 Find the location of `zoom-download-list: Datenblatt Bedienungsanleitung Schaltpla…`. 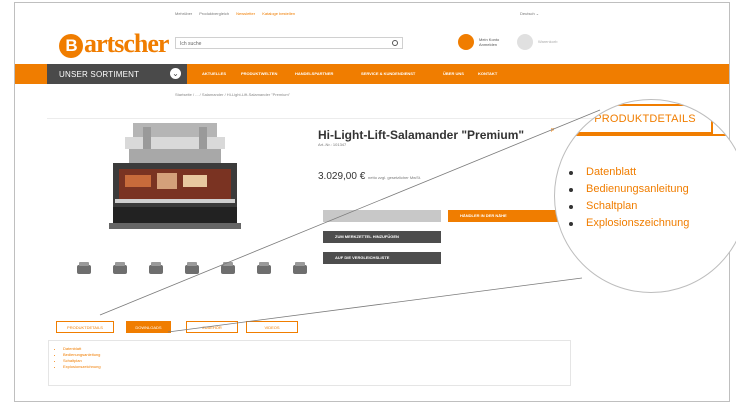

zoom-download-list: Datenblatt Bedienungsanleitung Schaltpla… is located at coordinates (629, 198).